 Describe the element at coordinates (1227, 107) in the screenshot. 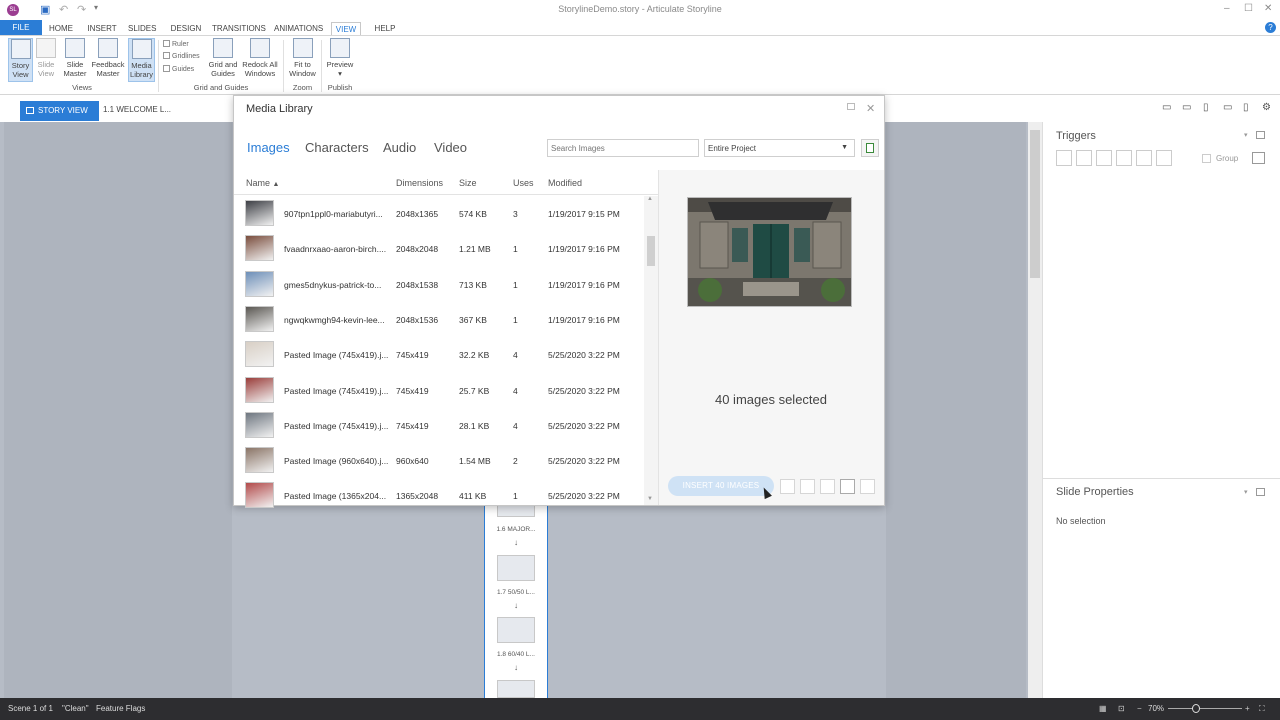

I see `phone-landscape-icon: ▭` at that location.